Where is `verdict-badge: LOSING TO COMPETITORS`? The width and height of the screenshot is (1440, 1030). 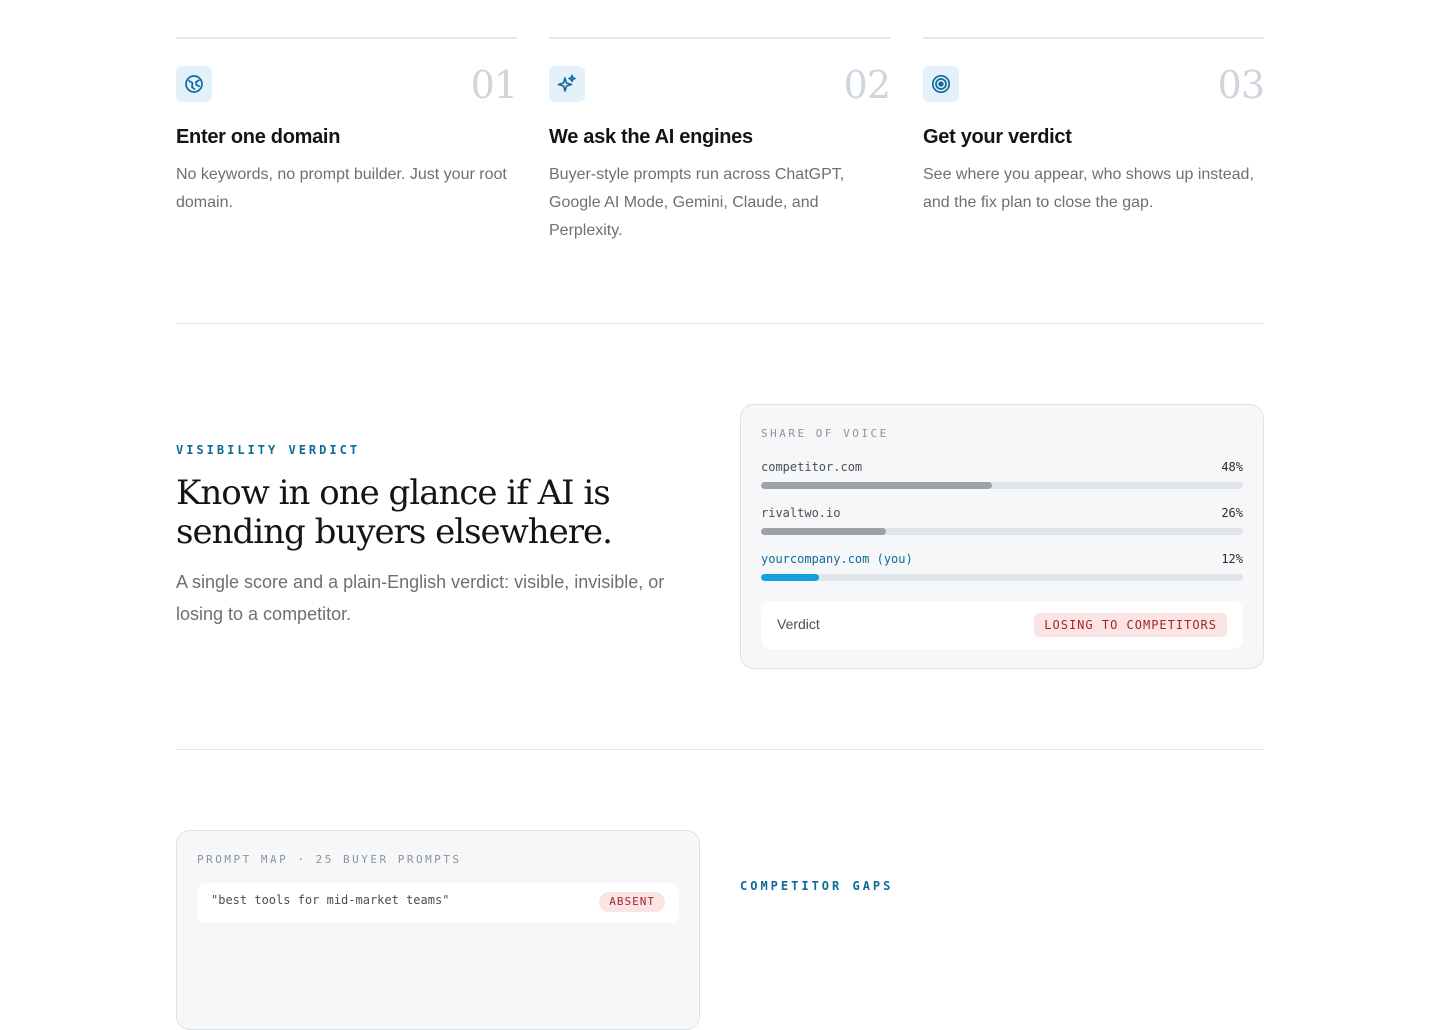 verdict-badge: LOSING TO COMPETITORS is located at coordinates (1130, 625).